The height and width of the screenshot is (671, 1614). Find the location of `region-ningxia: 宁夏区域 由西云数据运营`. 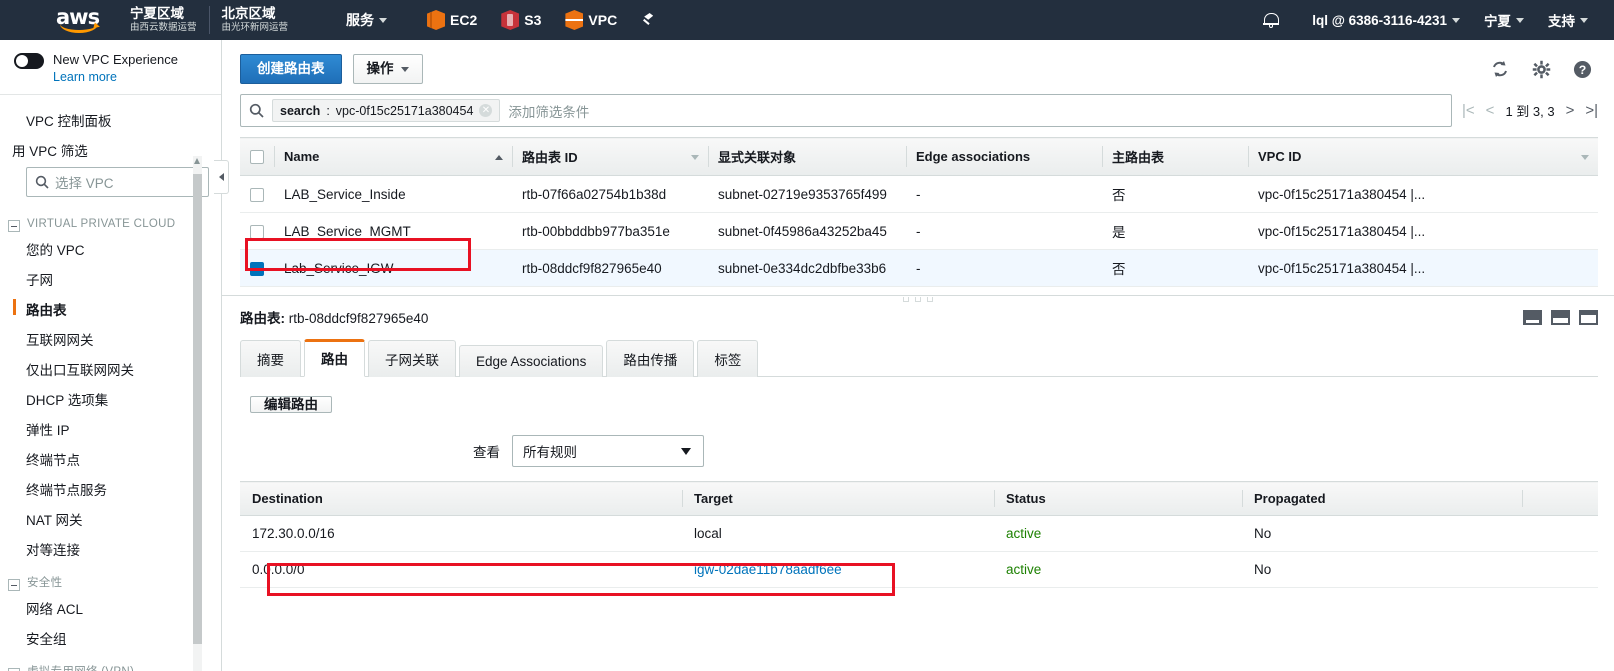

region-ningxia: 宁夏区域 由西云数据运营 is located at coordinates (163, 19).